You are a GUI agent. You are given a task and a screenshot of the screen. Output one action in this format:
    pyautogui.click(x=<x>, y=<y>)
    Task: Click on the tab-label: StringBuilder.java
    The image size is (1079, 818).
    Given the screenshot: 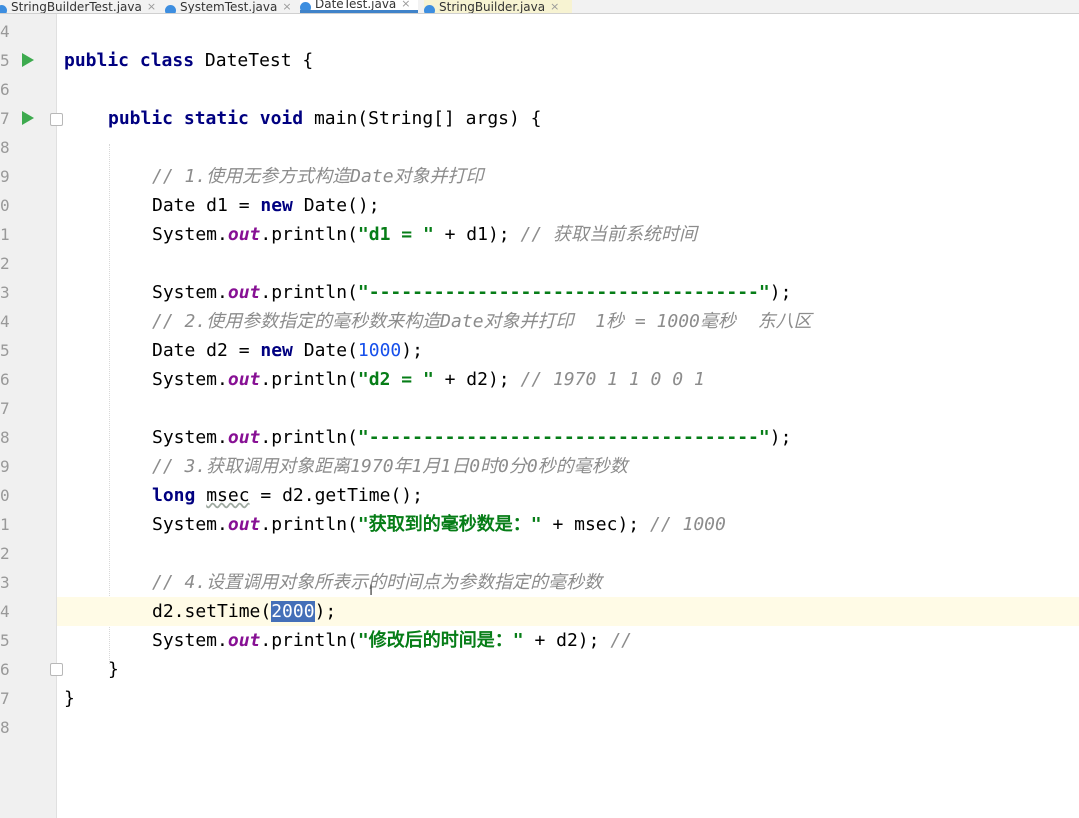 What is the action you would take?
    pyautogui.click(x=492, y=6)
    